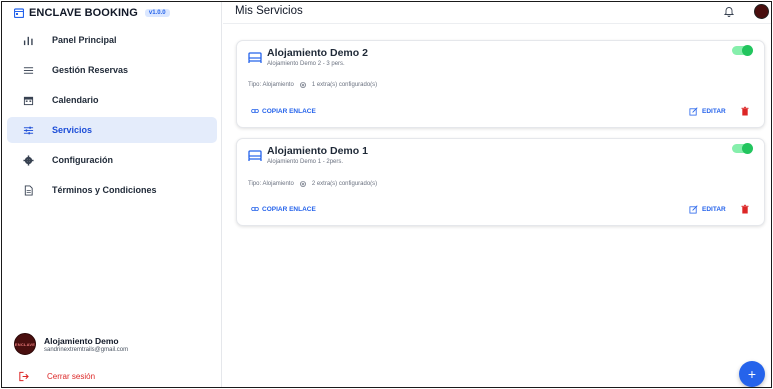 The width and height of the screenshot is (773, 389). Describe the element at coordinates (112, 130) in the screenshot. I see `sidebar-item-servicios: Servicios` at that location.